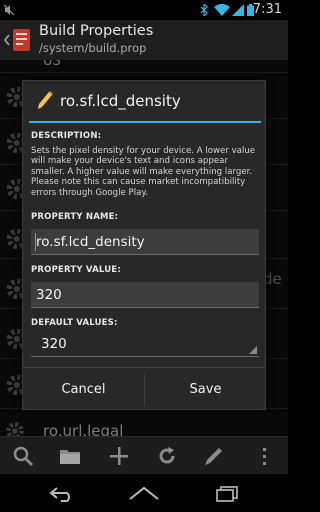 The image size is (320, 512). I want to click on save-button: Save, so click(205, 390).